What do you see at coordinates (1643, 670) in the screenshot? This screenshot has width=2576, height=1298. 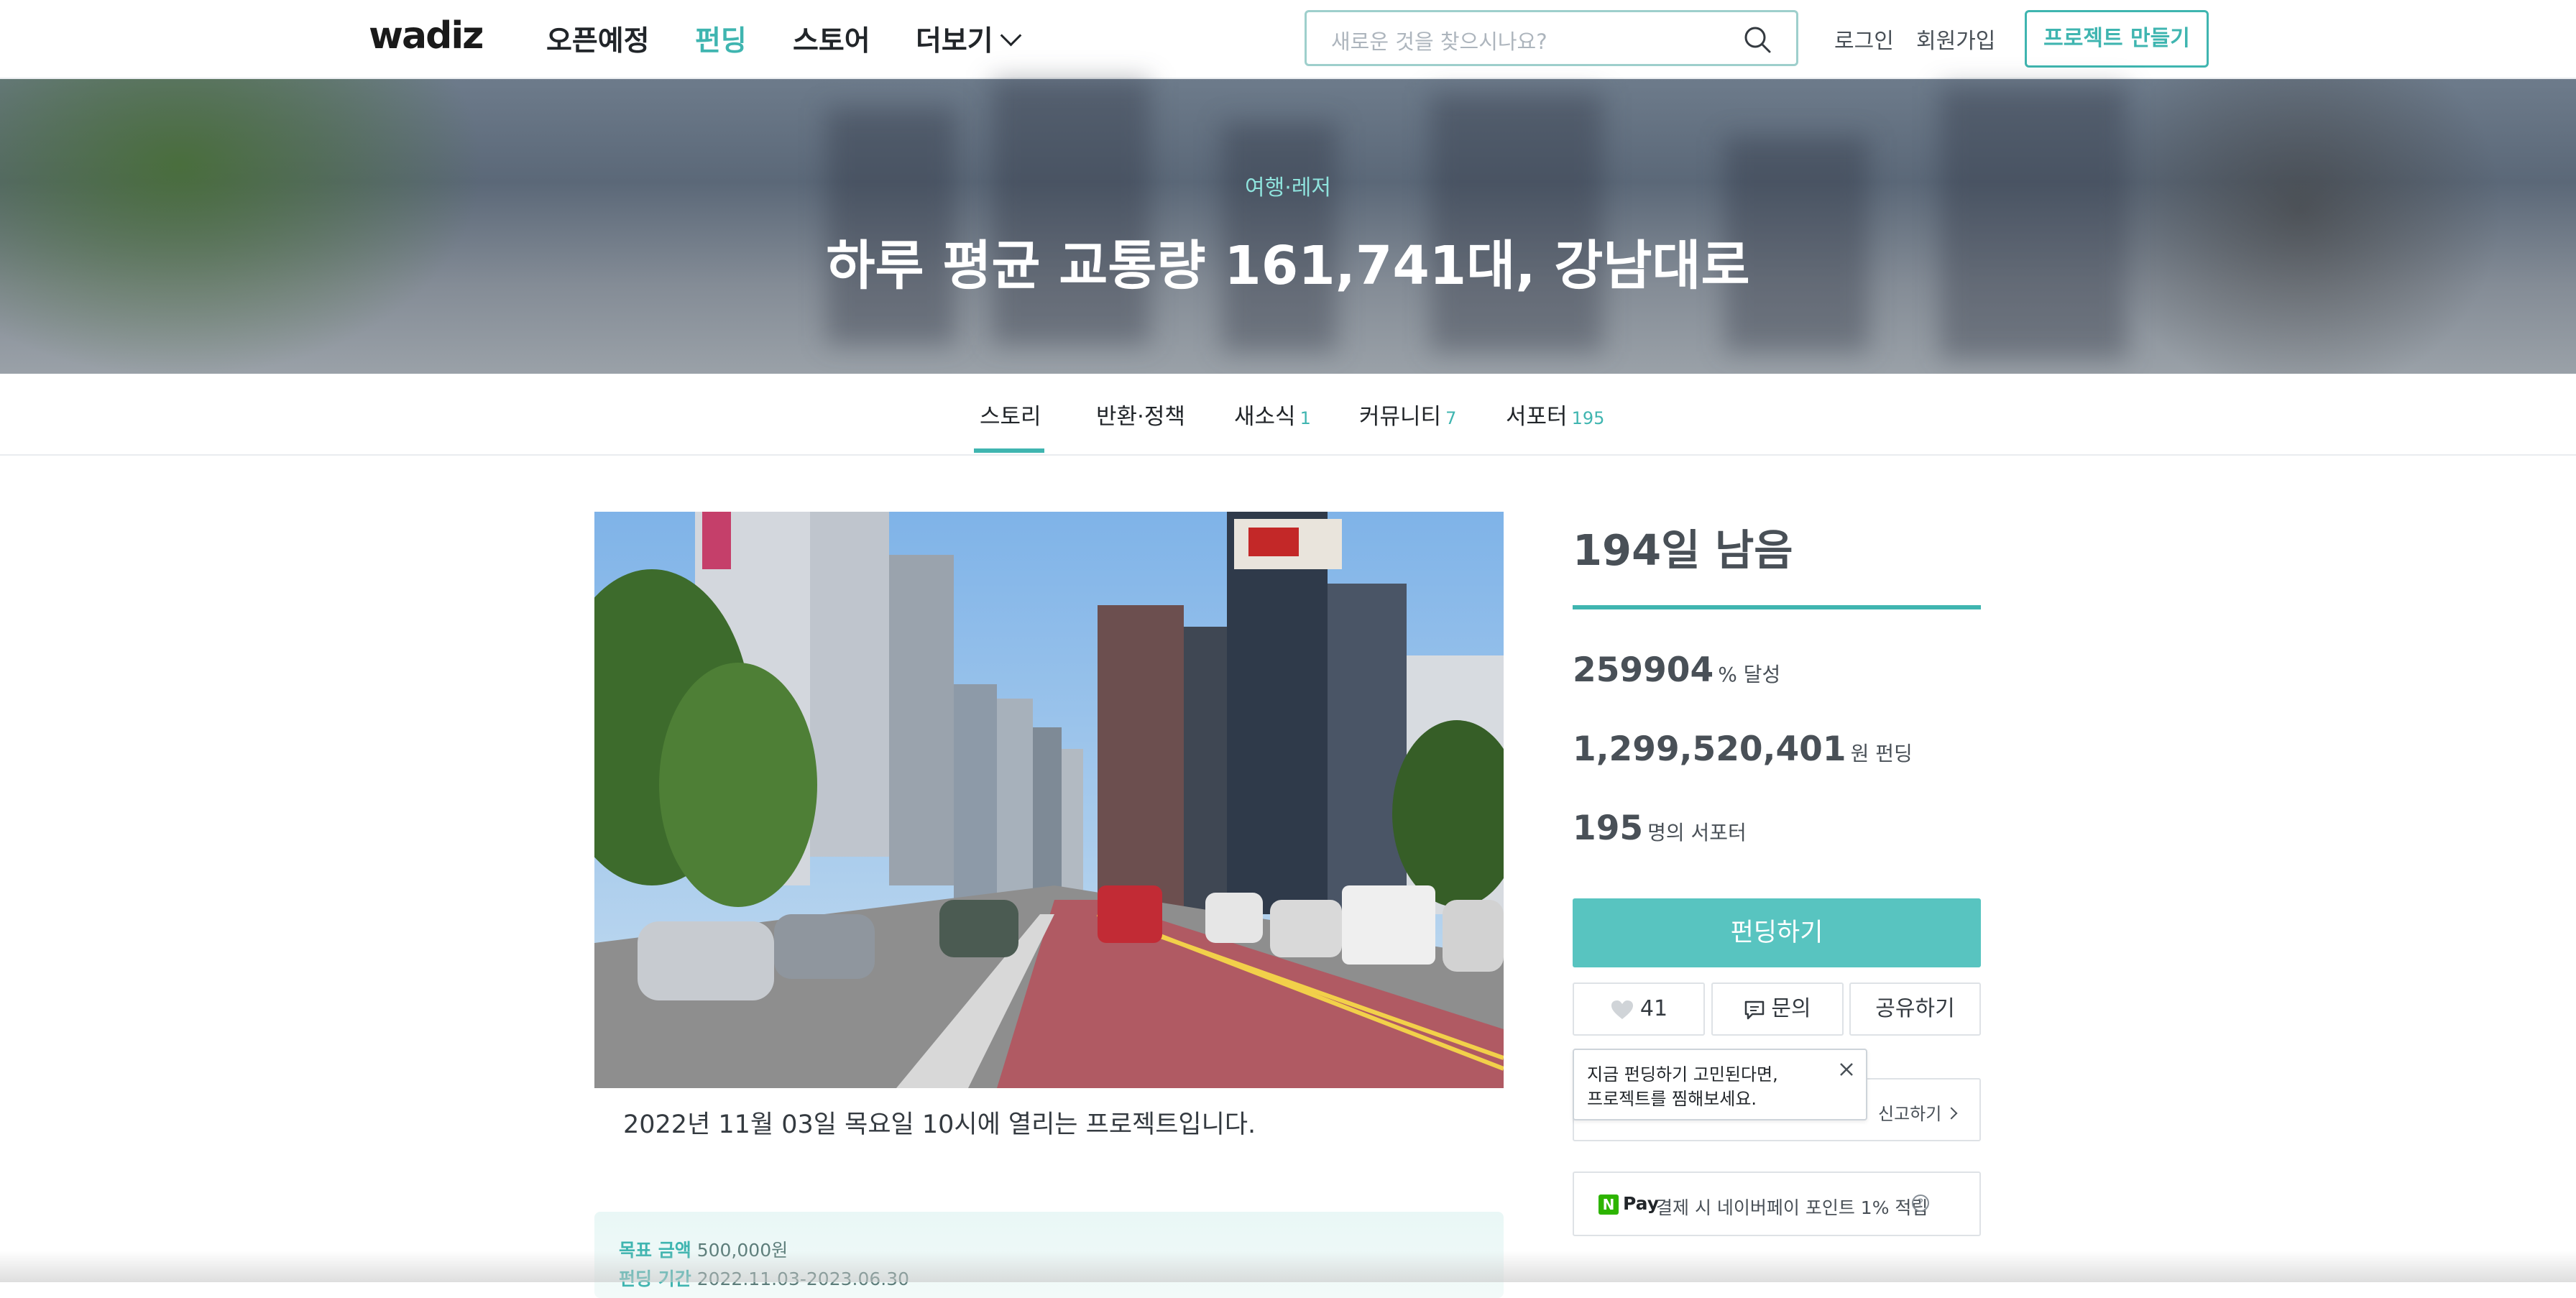 I see `achievement-value: 259904` at bounding box center [1643, 670].